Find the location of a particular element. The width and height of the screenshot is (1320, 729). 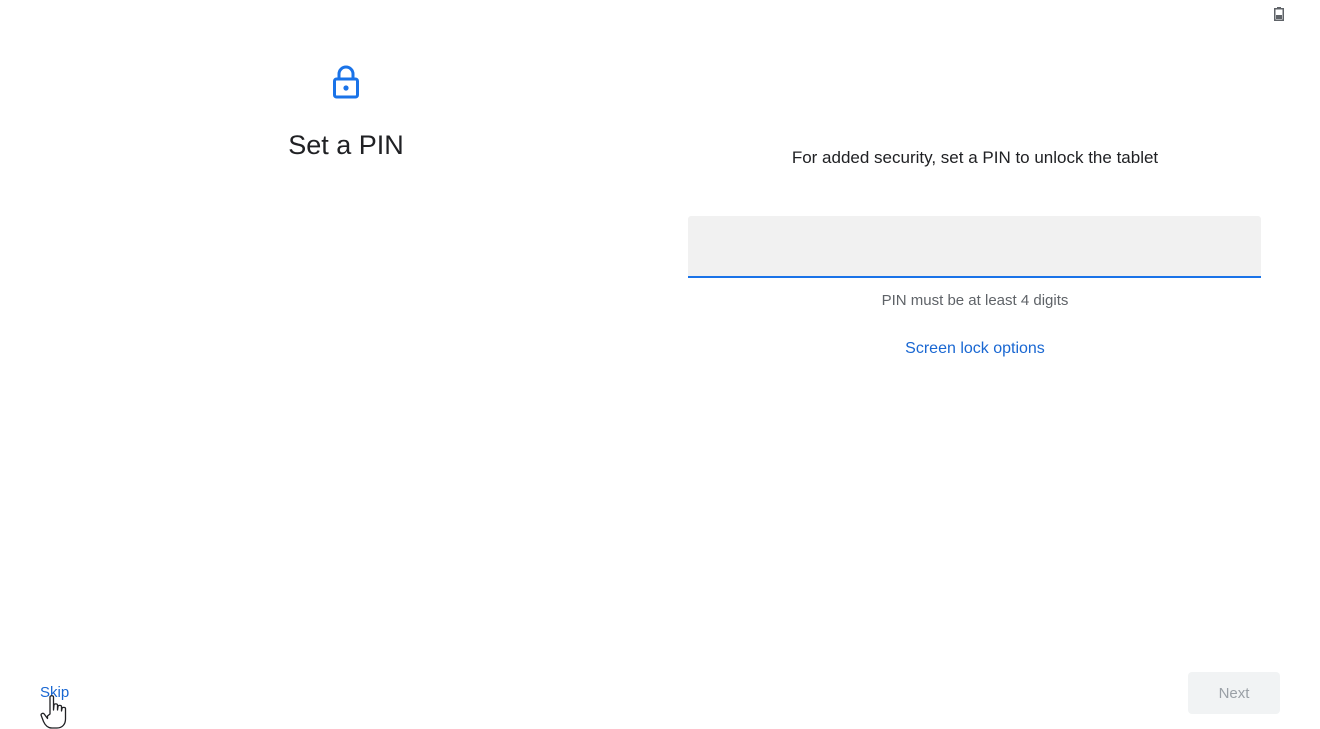

pin-input is located at coordinates (974, 247).